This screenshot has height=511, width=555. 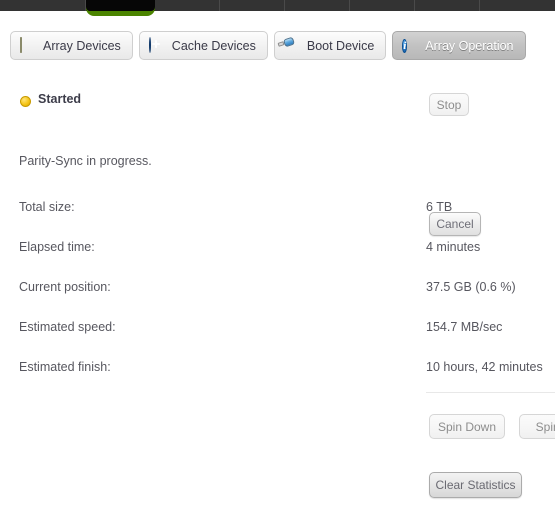 I want to click on top-navigation-bar, so click(x=277, y=5).